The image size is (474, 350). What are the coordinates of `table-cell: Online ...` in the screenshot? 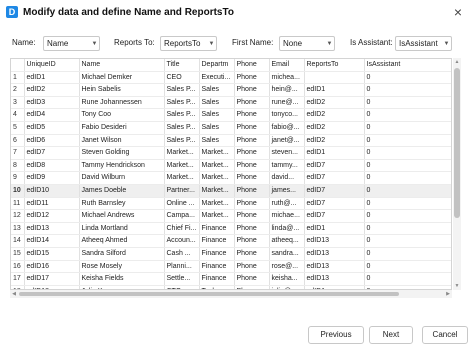 It's located at (182, 204).